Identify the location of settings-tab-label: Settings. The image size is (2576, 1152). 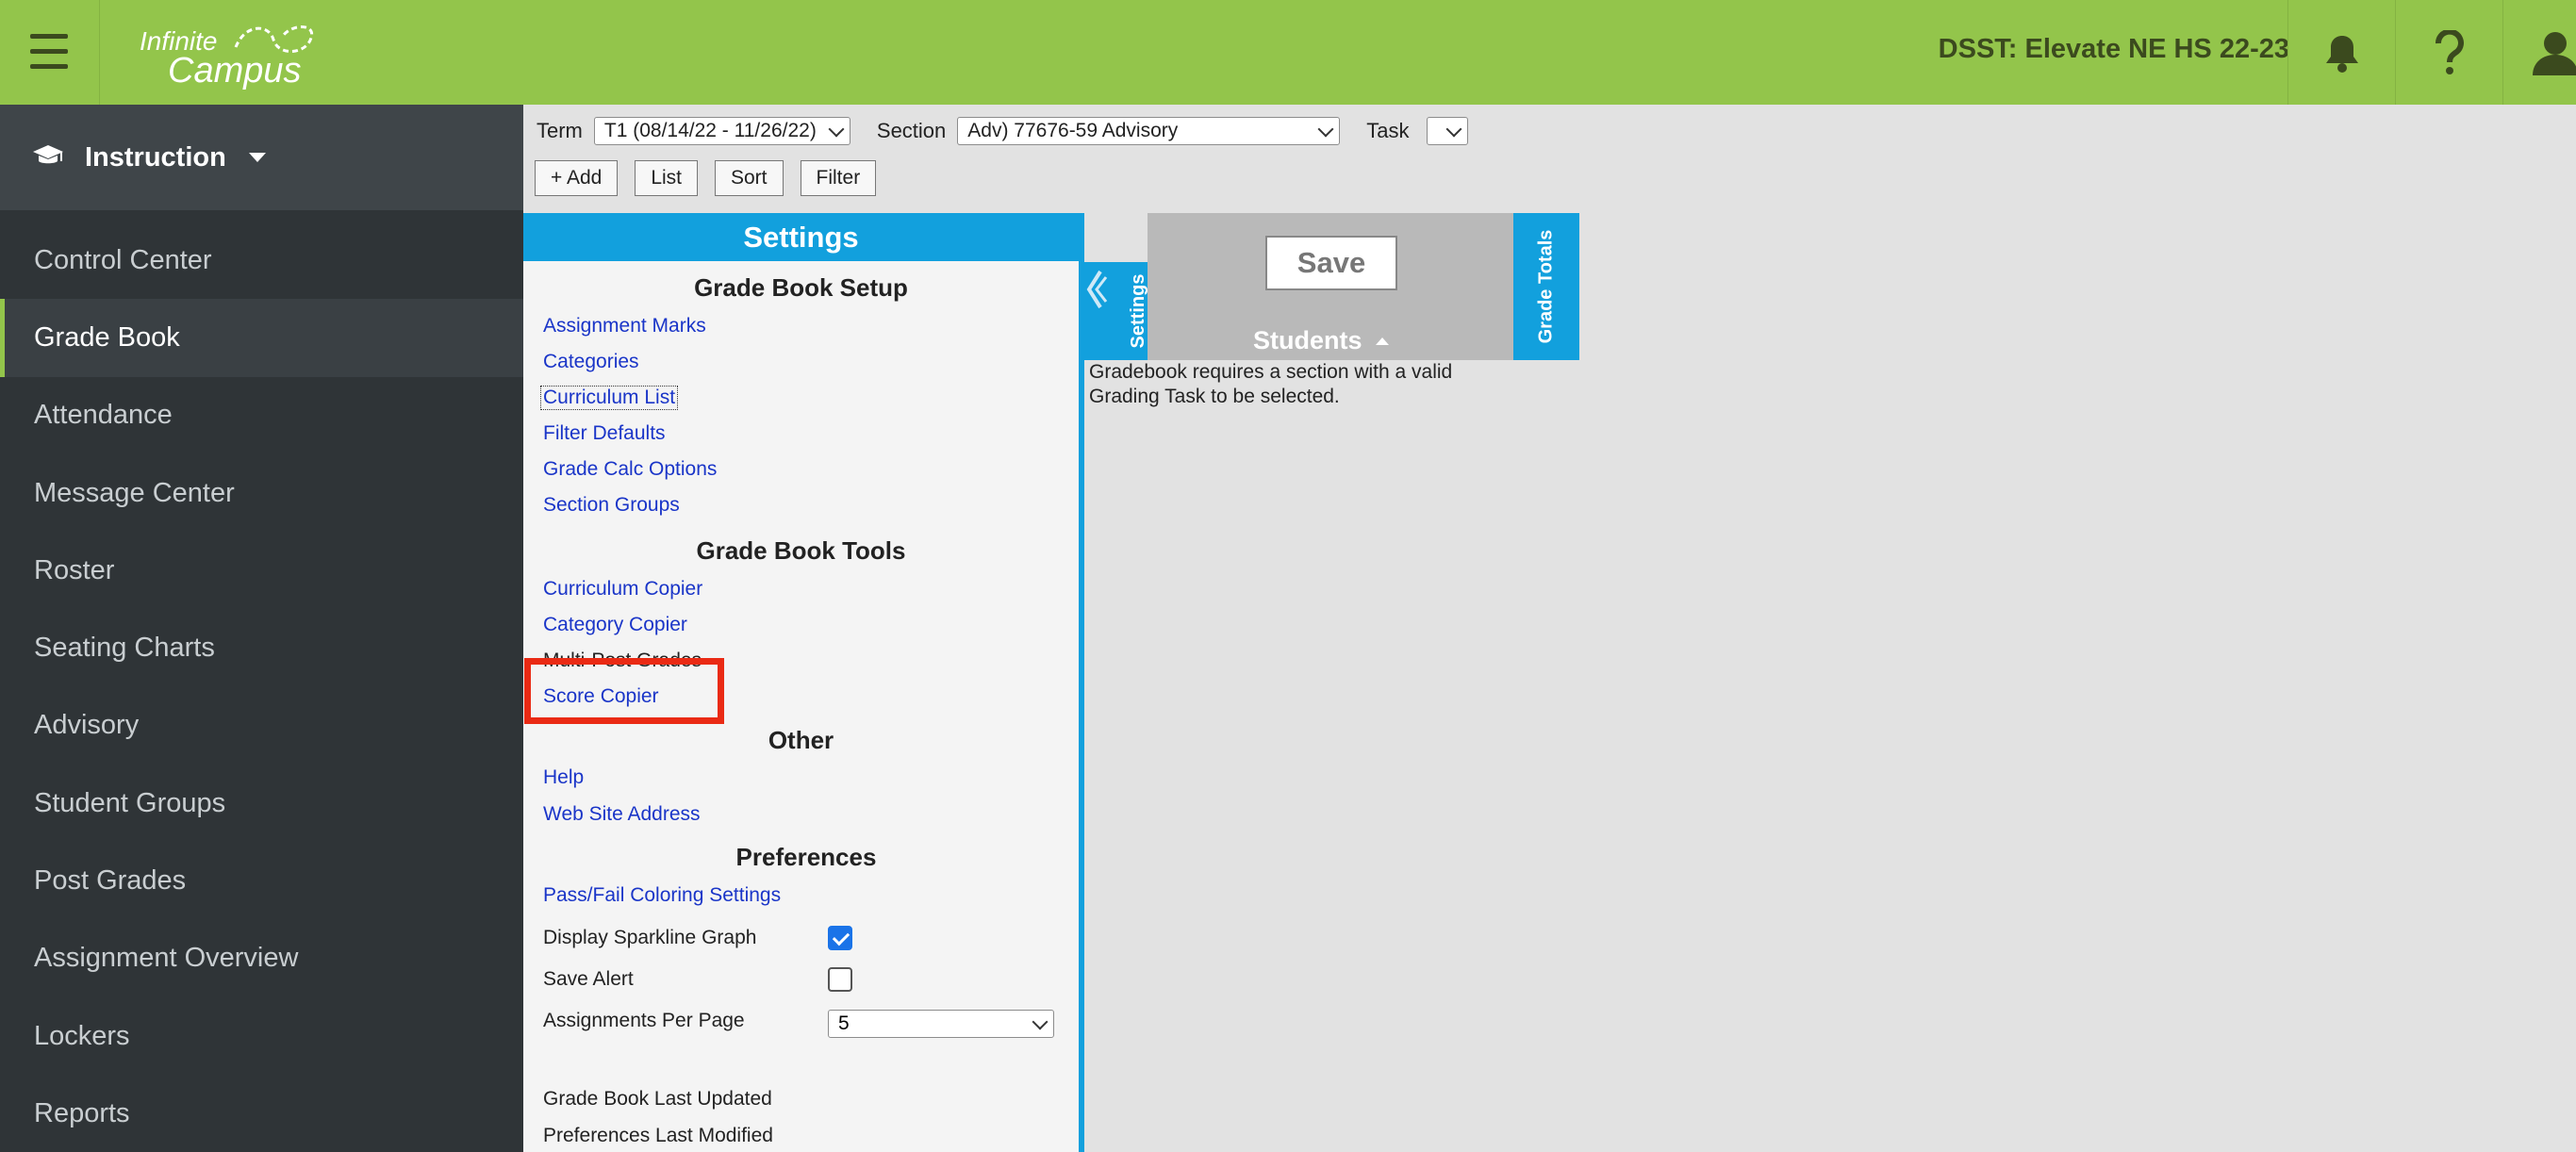
(1137, 311).